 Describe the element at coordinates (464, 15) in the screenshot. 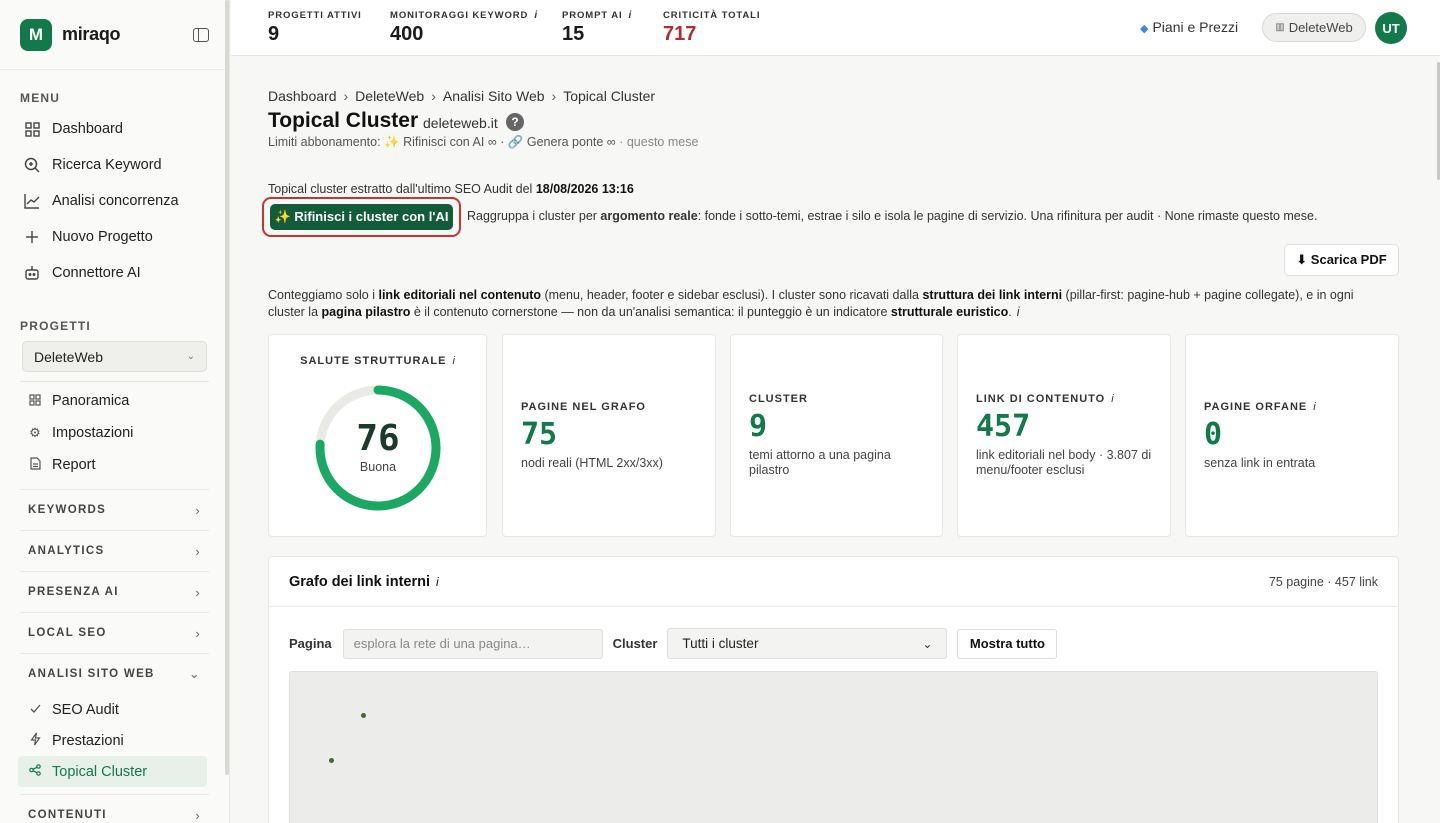

I see `stat-label: MONITORAGGI KEYWORD i` at that location.